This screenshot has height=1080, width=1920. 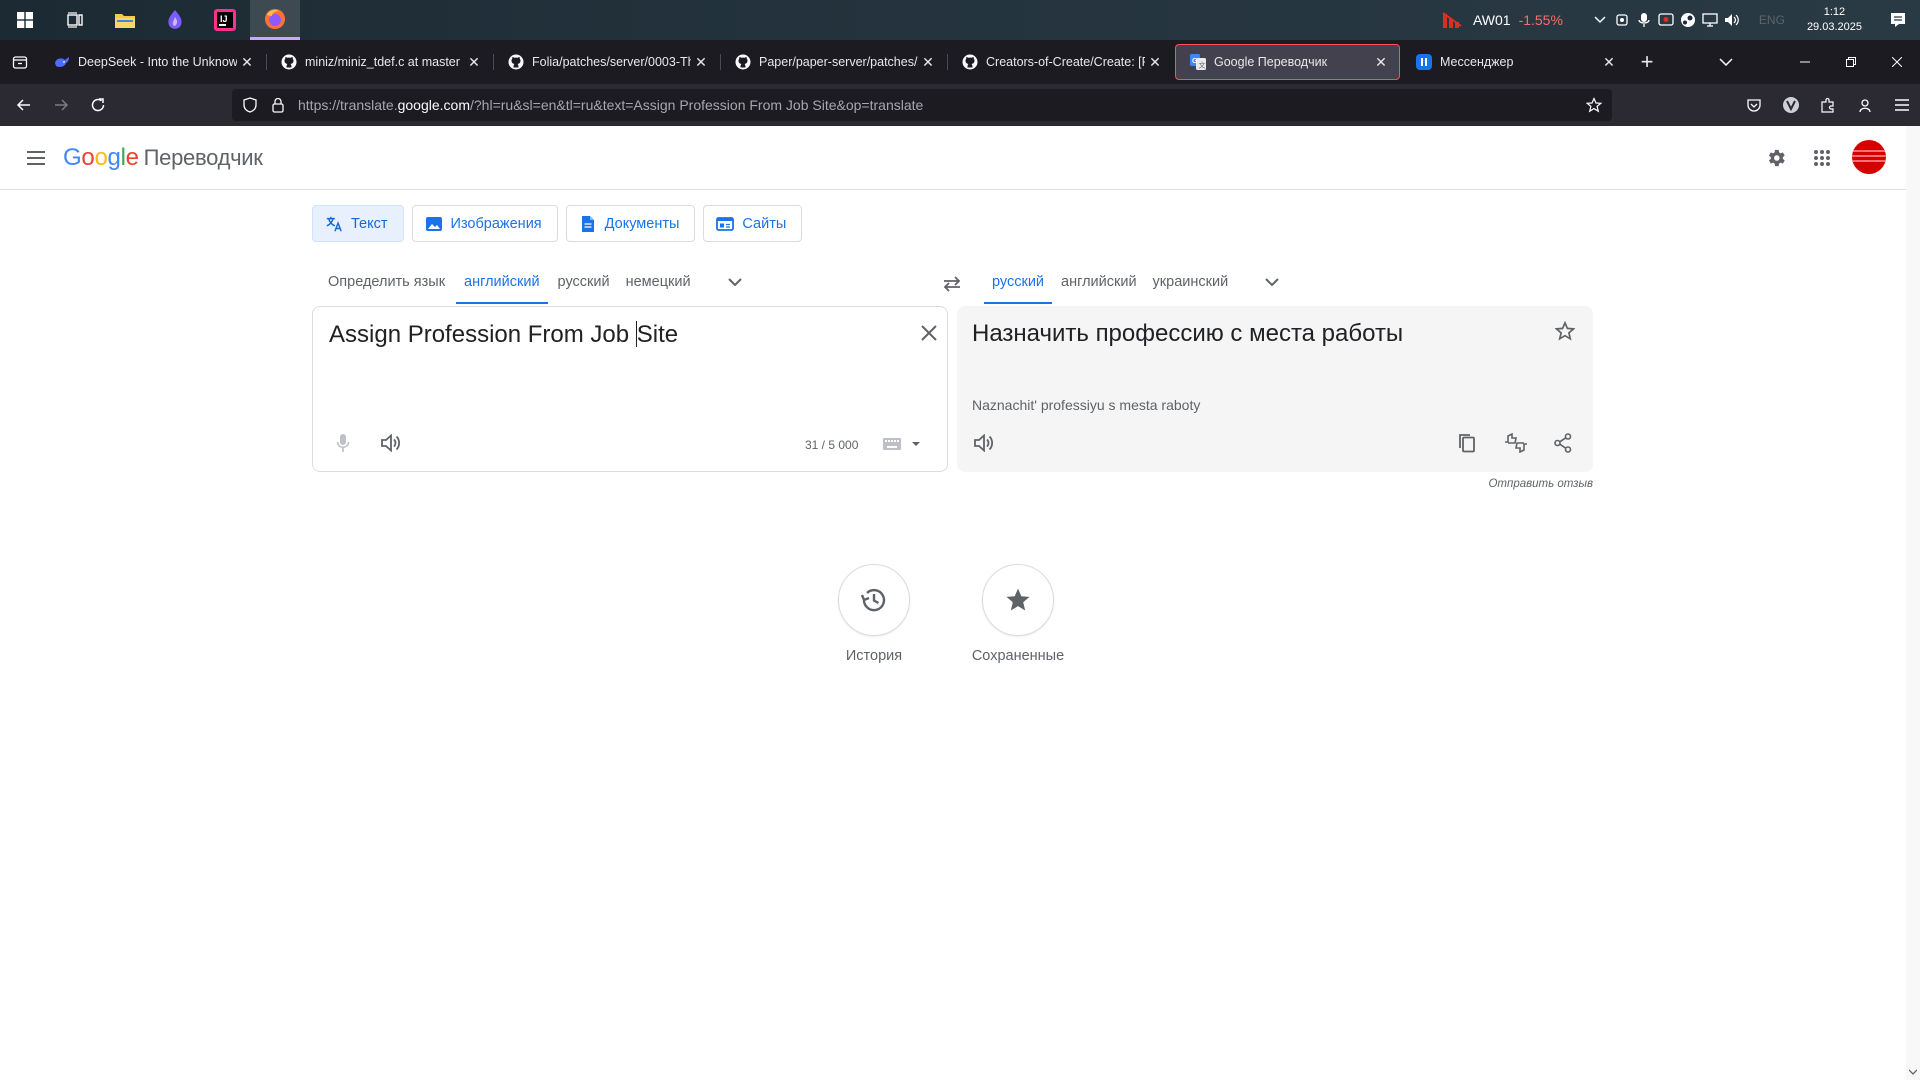 I want to click on logo-letter: o, so click(x=88, y=157).